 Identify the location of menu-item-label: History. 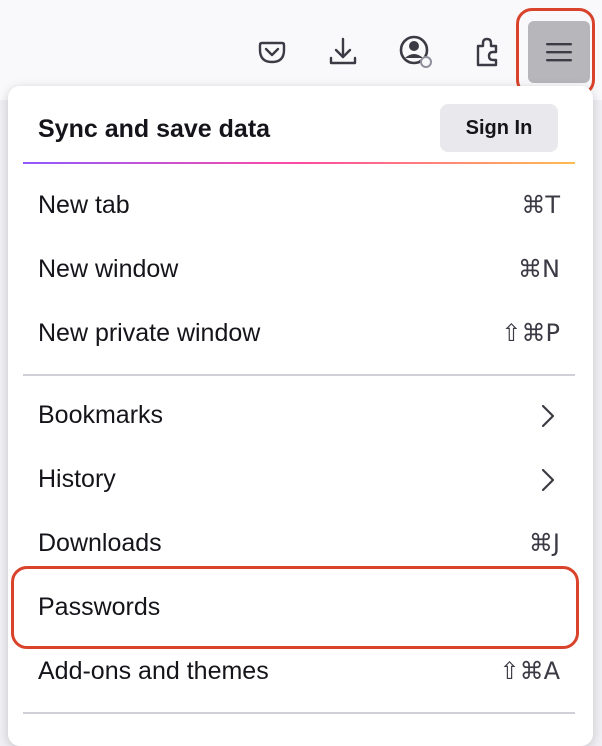
(77, 479).